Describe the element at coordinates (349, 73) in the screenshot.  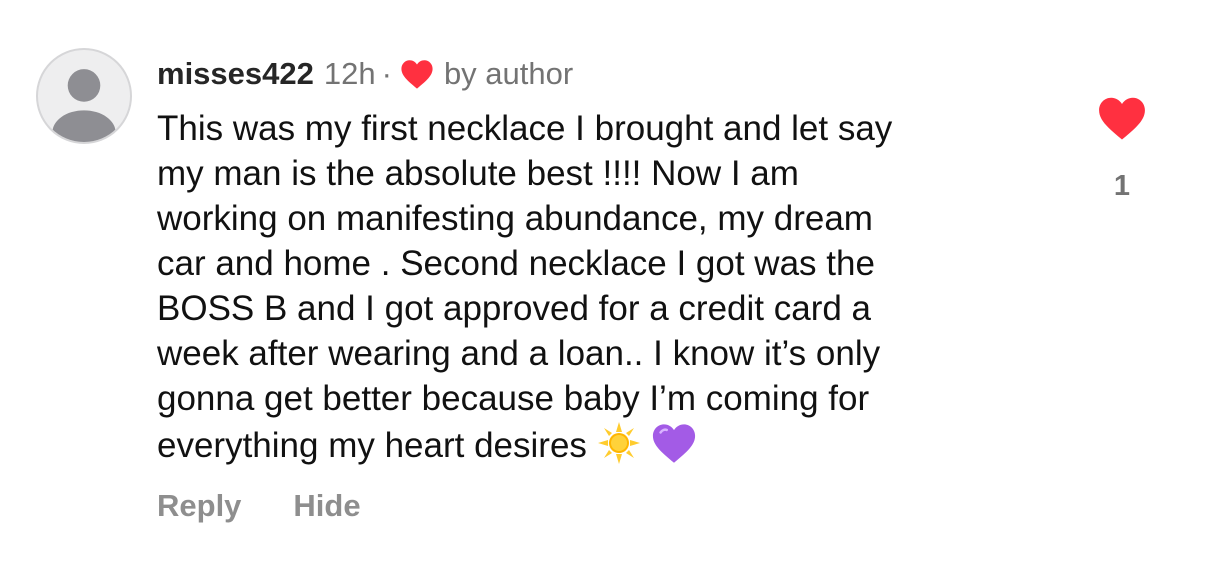
I see `timestamp: 12h` at that location.